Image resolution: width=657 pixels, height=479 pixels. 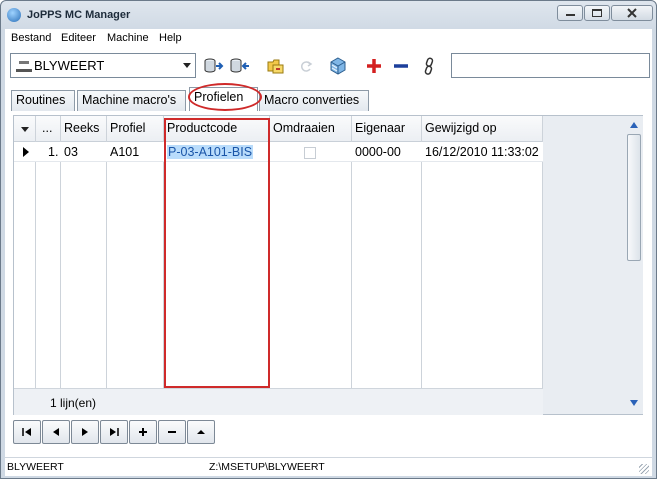 What do you see at coordinates (328, 39) in the screenshot?
I see `menu-bar: Bestand Editeer Machine Help` at bounding box center [328, 39].